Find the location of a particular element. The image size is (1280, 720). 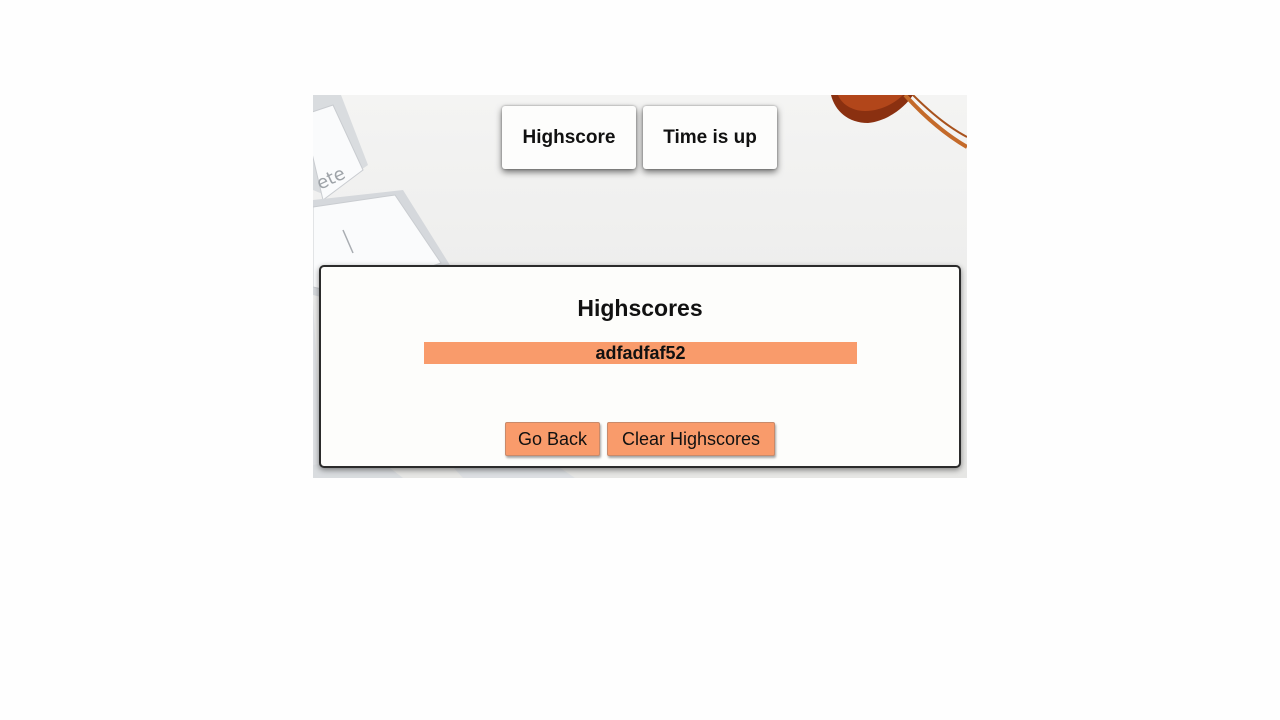

glasses-decoration is located at coordinates (899, 122).